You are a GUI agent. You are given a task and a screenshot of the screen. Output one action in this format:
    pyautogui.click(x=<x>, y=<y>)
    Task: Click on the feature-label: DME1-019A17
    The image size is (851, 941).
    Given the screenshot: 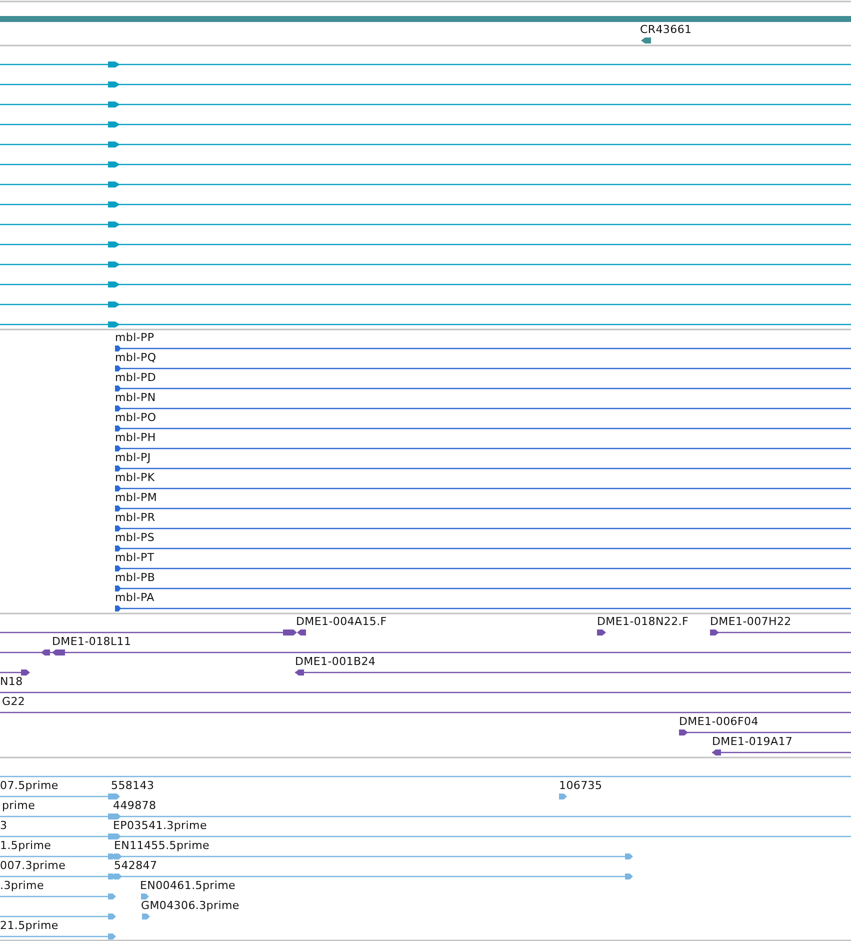 What is the action you would take?
    pyautogui.click(x=752, y=741)
    